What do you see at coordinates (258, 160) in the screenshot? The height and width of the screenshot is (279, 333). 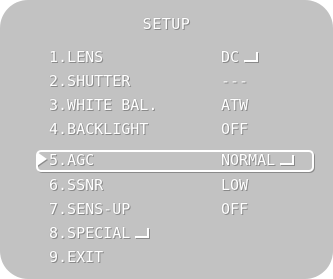 I see `menu-item-value: NORMAL` at bounding box center [258, 160].